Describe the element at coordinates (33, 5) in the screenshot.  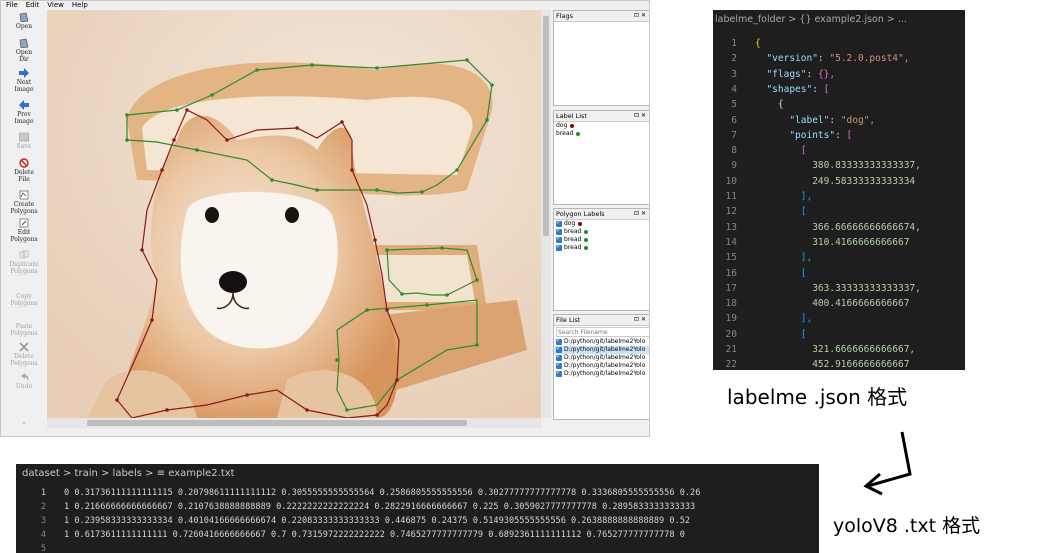
I see `menu-edit: Edit` at that location.